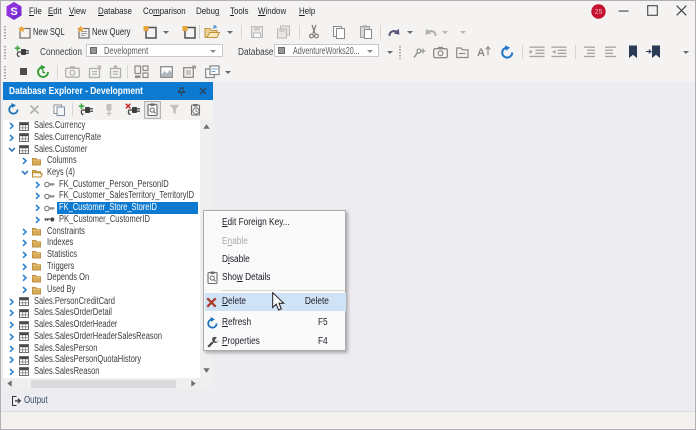 This screenshot has height=430, width=696. I want to click on svg-text: S, so click(13, 12).